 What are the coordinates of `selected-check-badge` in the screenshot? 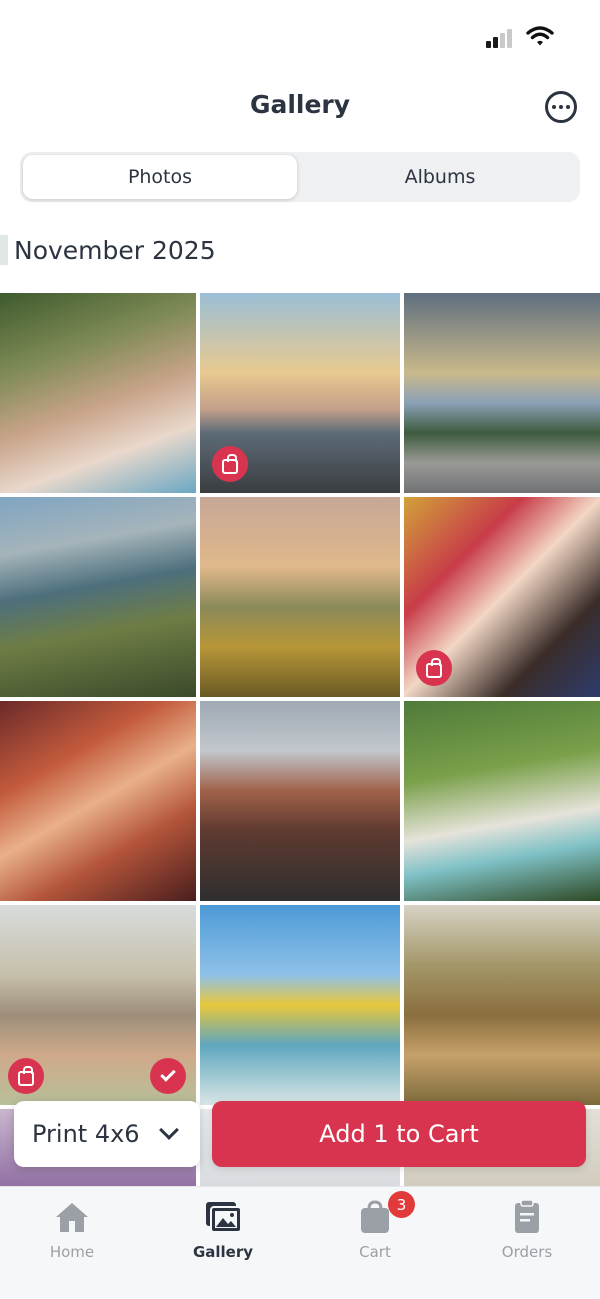 It's located at (168, 1076).